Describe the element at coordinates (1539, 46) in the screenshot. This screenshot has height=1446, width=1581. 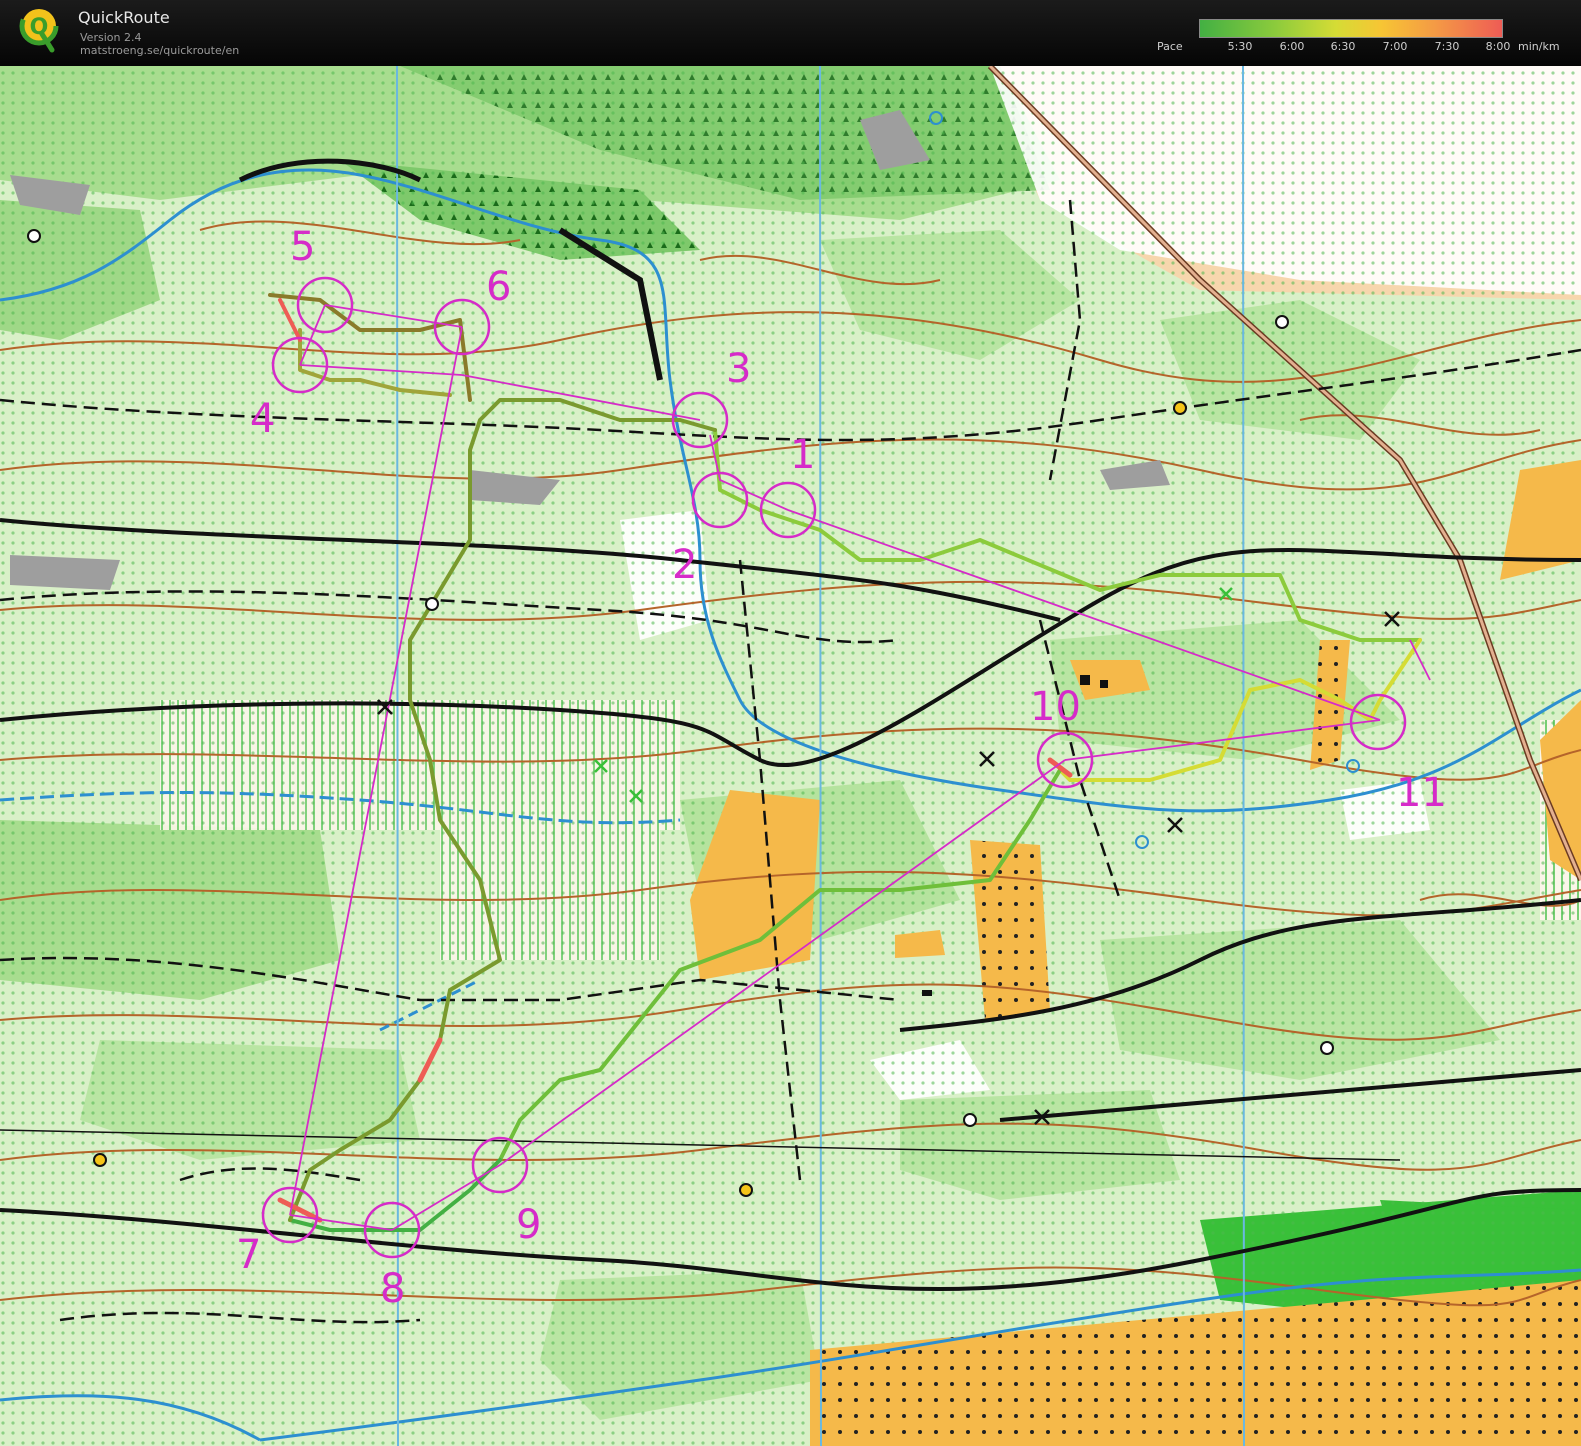
I see `pace-unit: min/km` at that location.